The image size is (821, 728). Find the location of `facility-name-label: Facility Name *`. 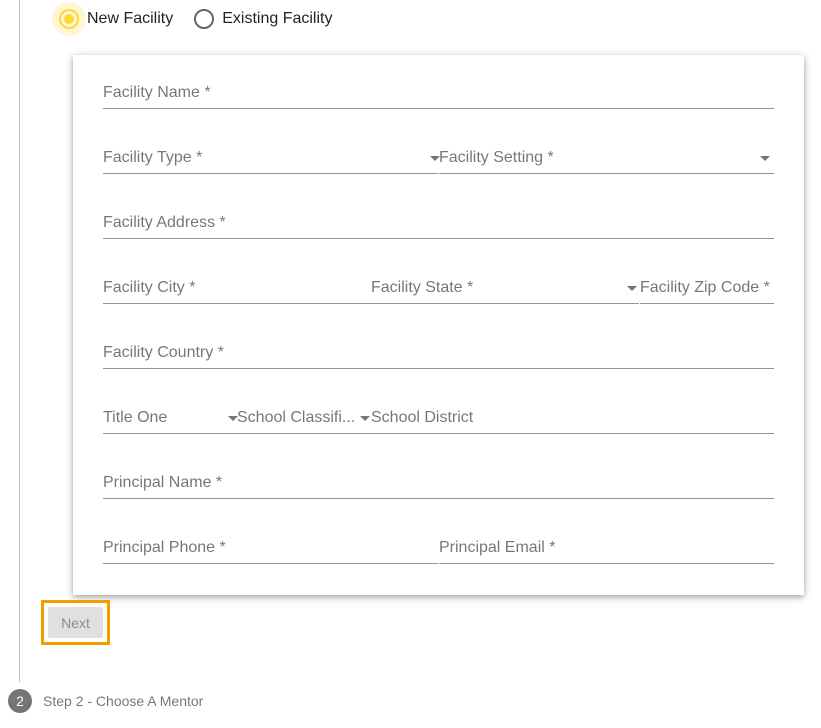

facility-name-label: Facility Name * is located at coordinates (157, 92).